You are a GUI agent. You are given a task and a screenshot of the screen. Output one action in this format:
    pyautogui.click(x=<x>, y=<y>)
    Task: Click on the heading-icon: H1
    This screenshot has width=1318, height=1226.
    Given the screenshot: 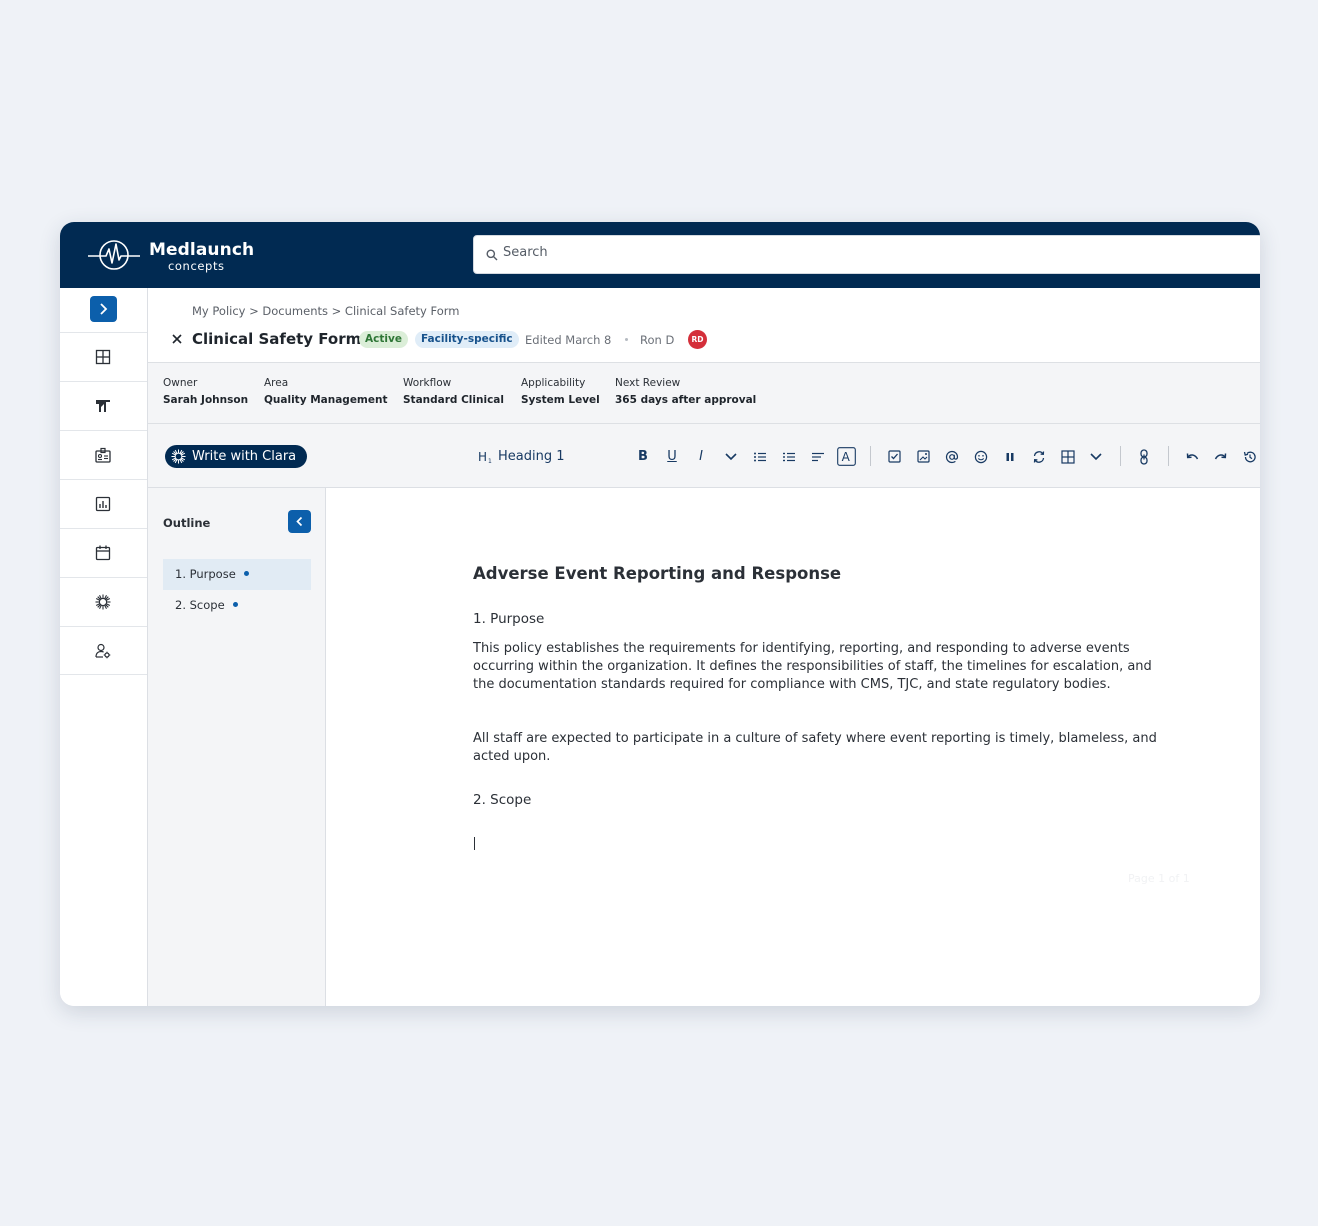 What is the action you would take?
    pyautogui.click(x=485, y=457)
    